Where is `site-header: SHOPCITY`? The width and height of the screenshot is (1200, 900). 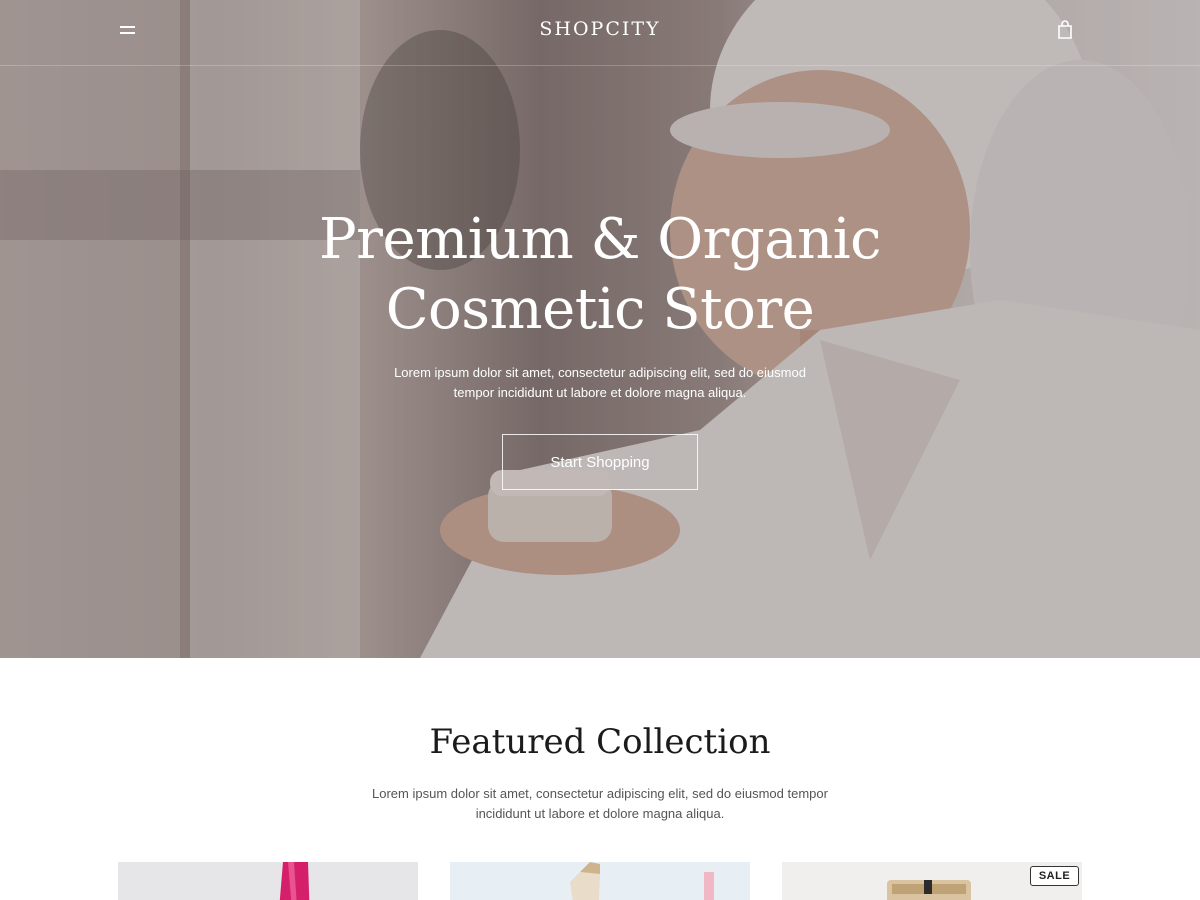
site-header: SHOPCITY is located at coordinates (600, 33).